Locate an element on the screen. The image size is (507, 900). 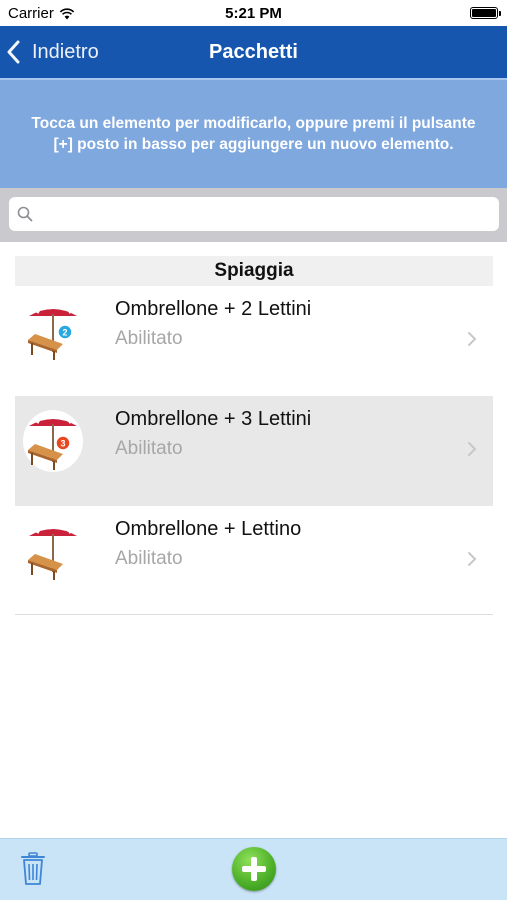
item-badge: 2 is located at coordinates (64, 333).